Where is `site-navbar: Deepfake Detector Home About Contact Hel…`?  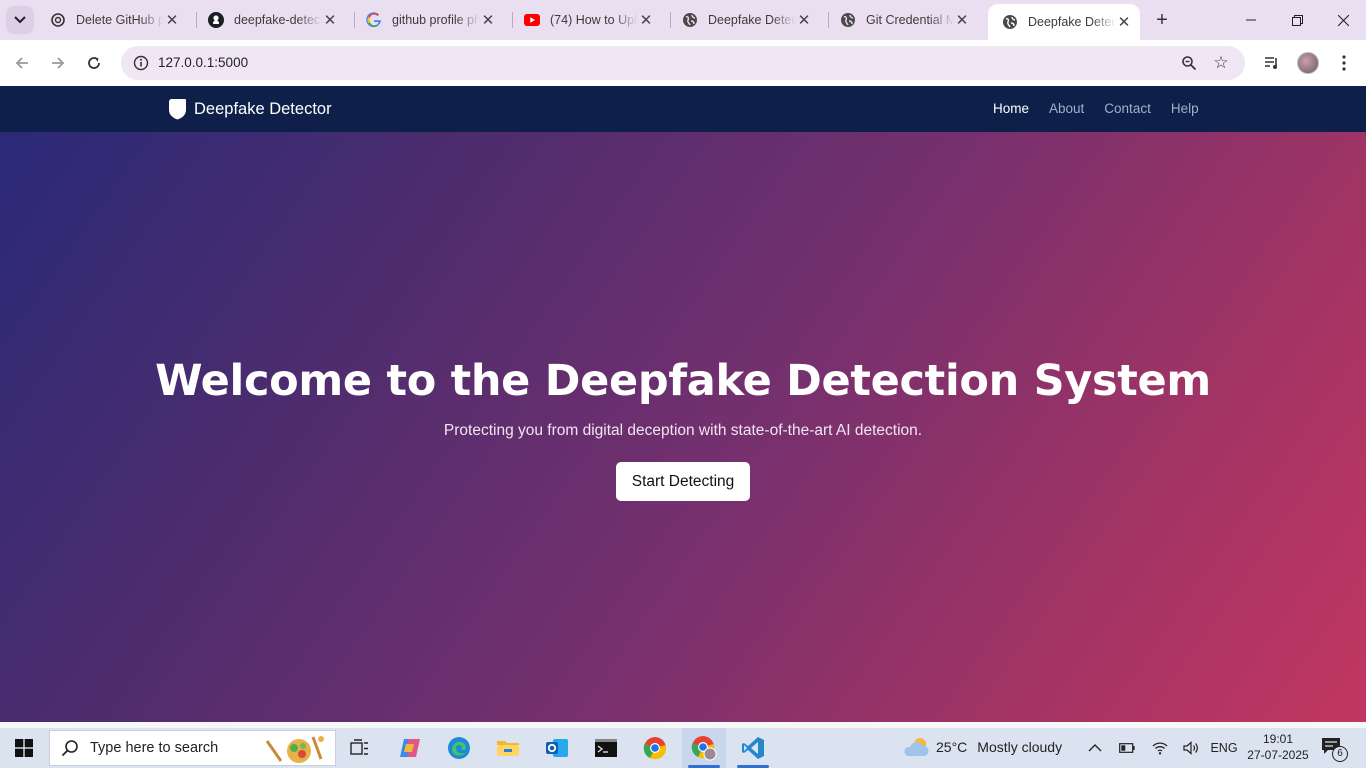 site-navbar: Deepfake Detector Home About Contact Hel… is located at coordinates (683, 109).